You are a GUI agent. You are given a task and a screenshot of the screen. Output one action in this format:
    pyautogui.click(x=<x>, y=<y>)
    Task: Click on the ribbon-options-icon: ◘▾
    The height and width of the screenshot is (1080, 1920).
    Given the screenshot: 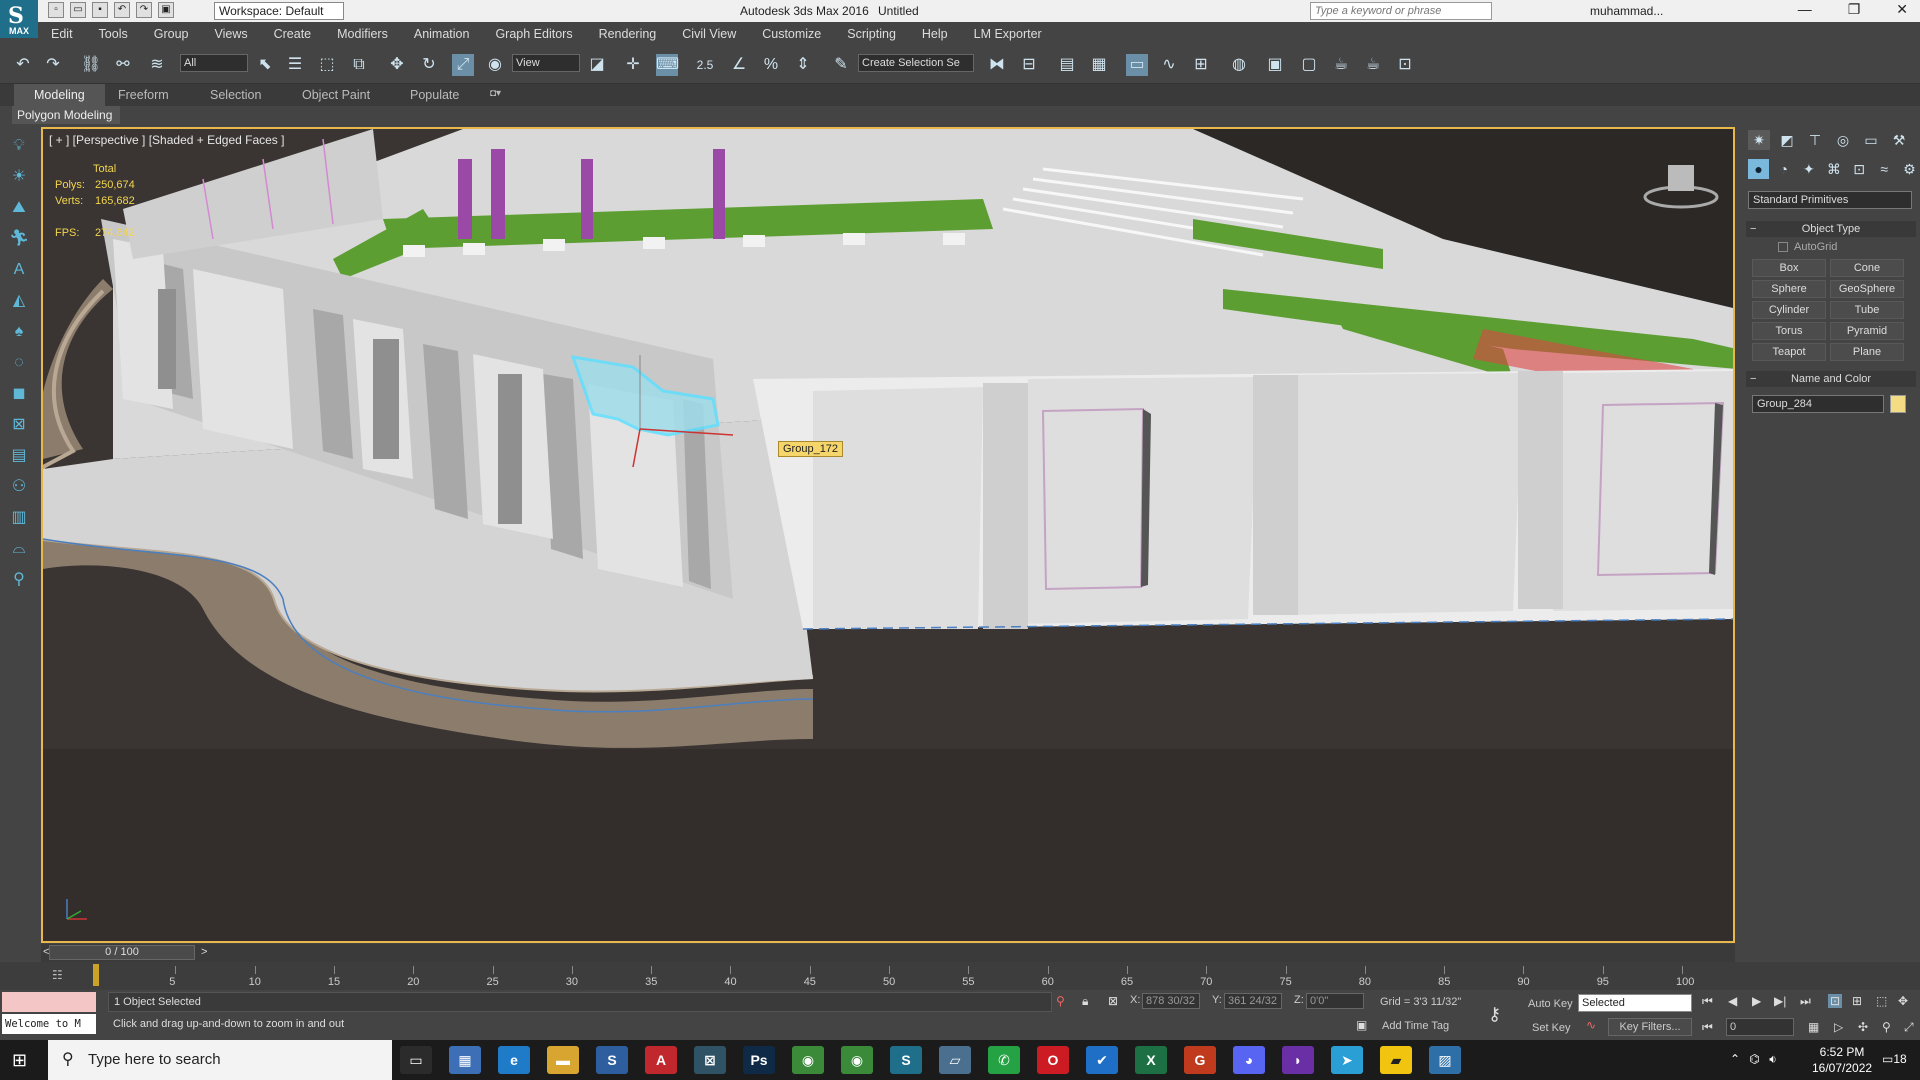 What is the action you would take?
    pyautogui.click(x=495, y=93)
    